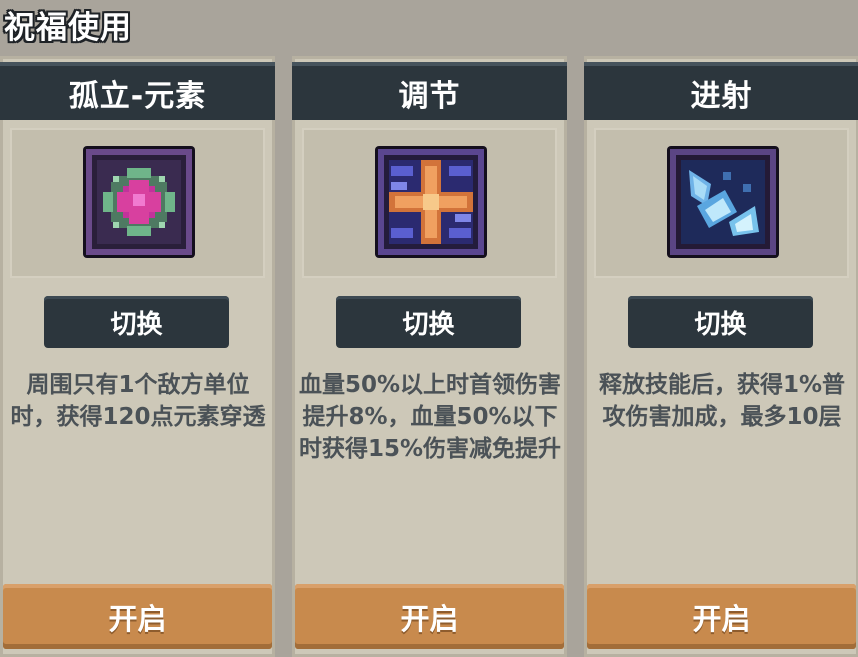 The width and height of the screenshot is (858, 657). I want to click on card-title: 进射, so click(721, 91).